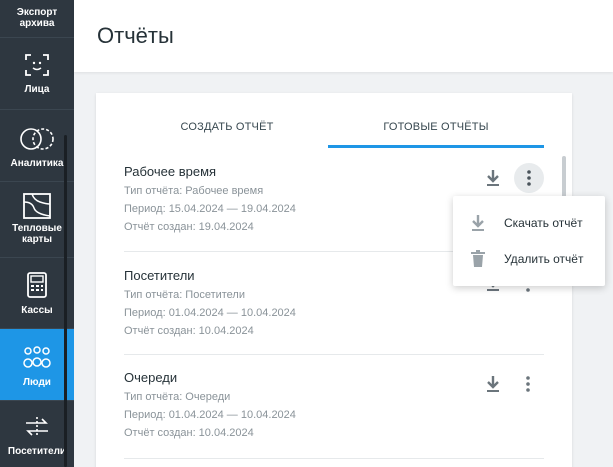 Image resolution: width=613 pixels, height=467 pixels. Describe the element at coordinates (37, 89) in the screenshot. I see `sidebar-item-label: Лица` at that location.